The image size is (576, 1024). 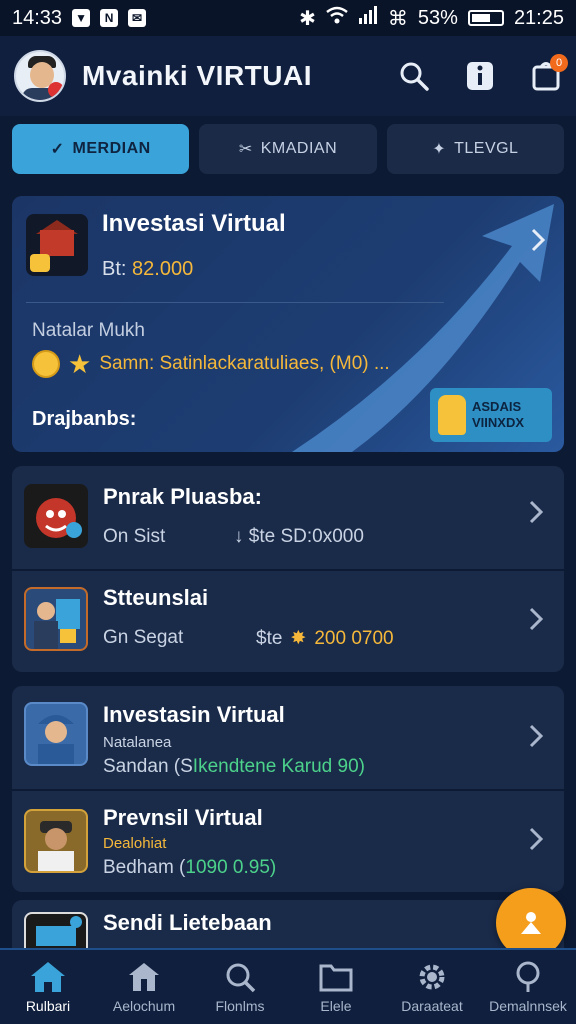 What do you see at coordinates (531, 923) in the screenshot?
I see `person-icon` at bounding box center [531, 923].